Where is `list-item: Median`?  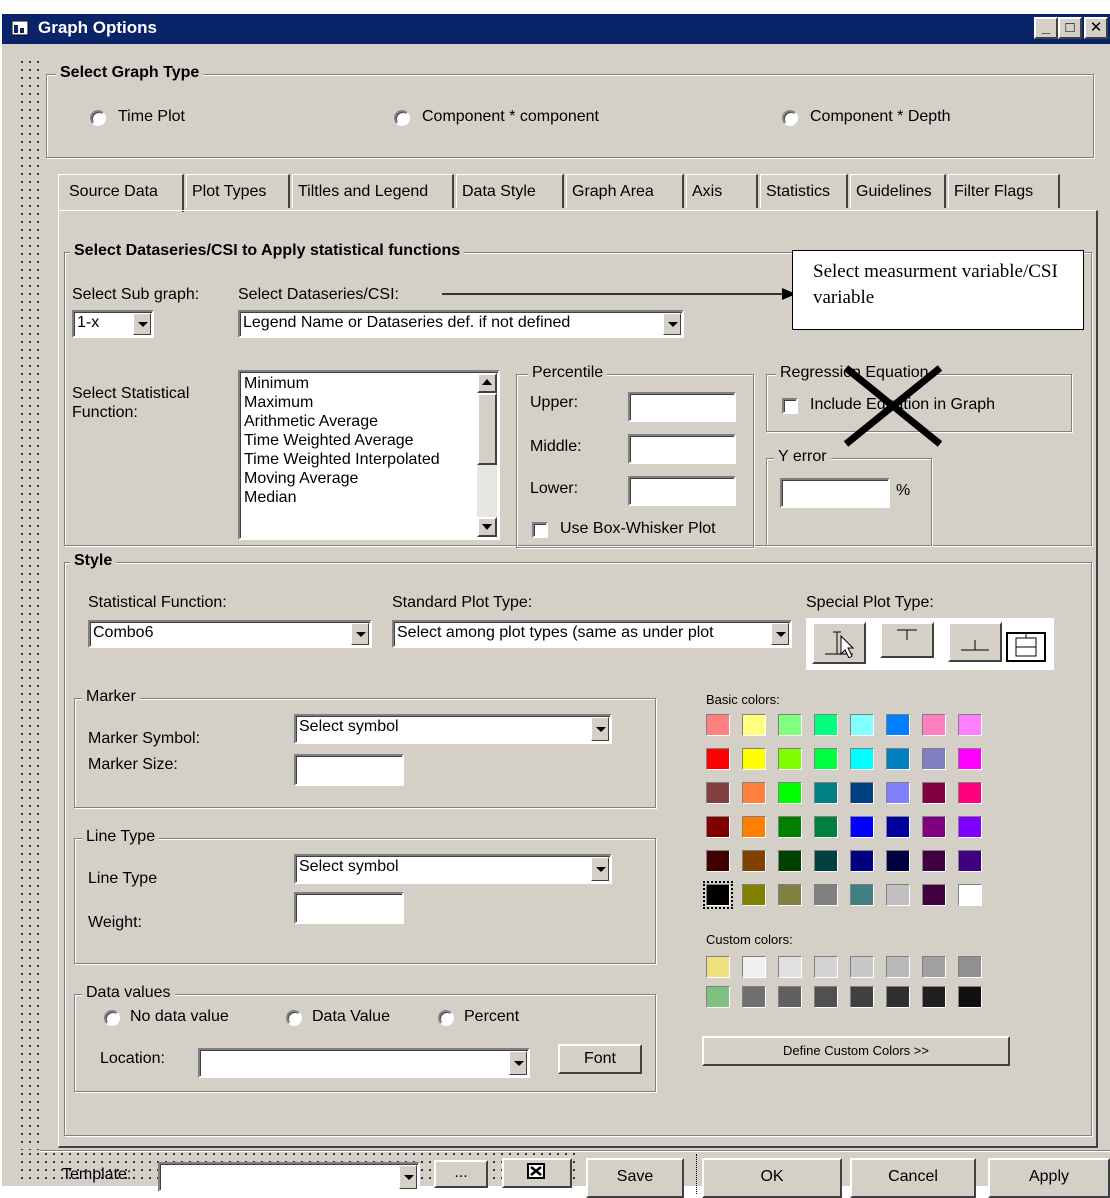 list-item: Median is located at coordinates (369, 497).